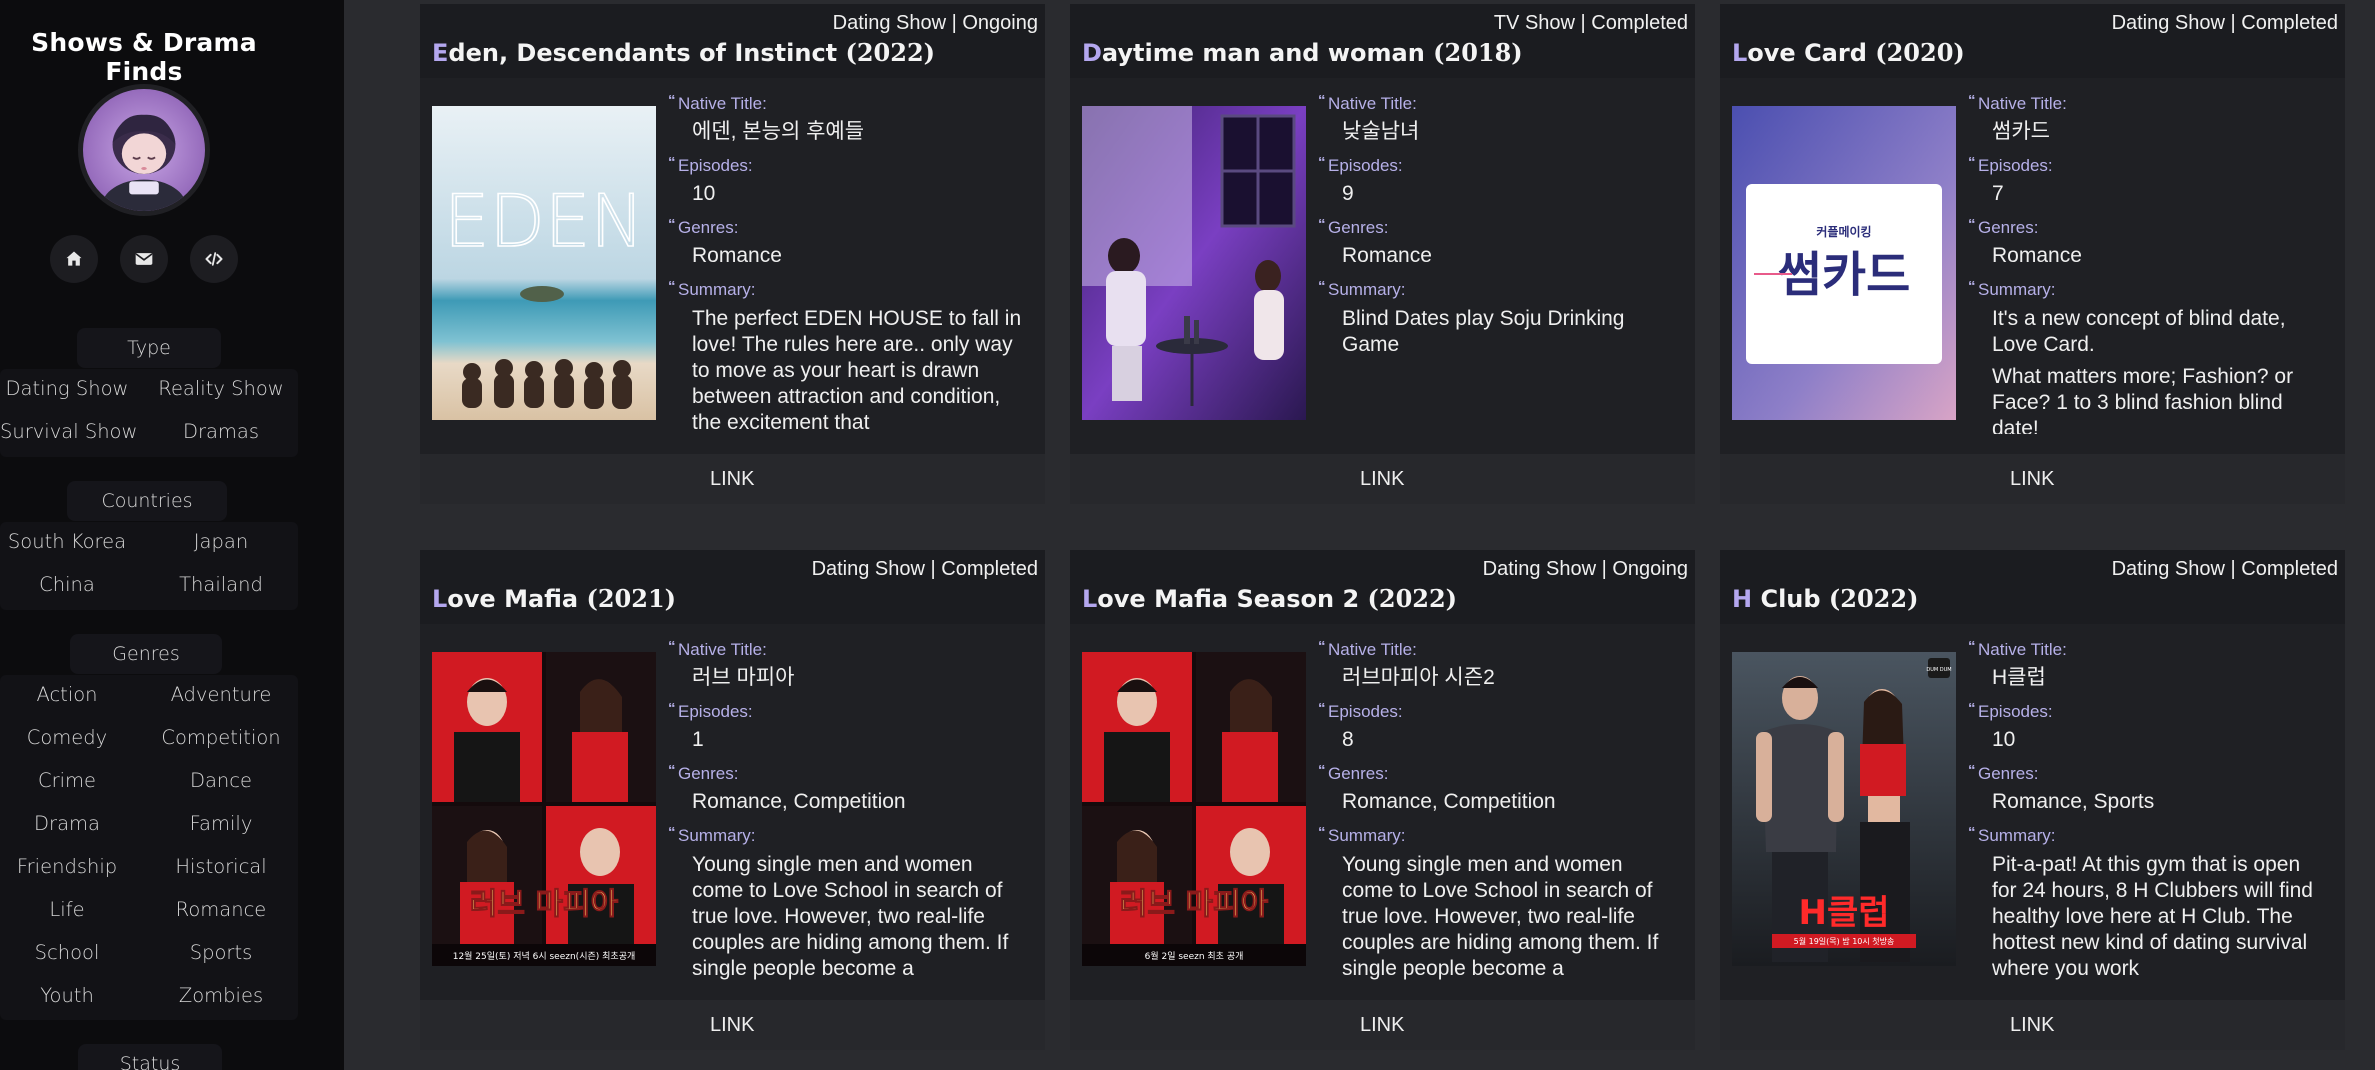  Describe the element at coordinates (67, 824) in the screenshot. I see `filter-drama: Drama` at that location.